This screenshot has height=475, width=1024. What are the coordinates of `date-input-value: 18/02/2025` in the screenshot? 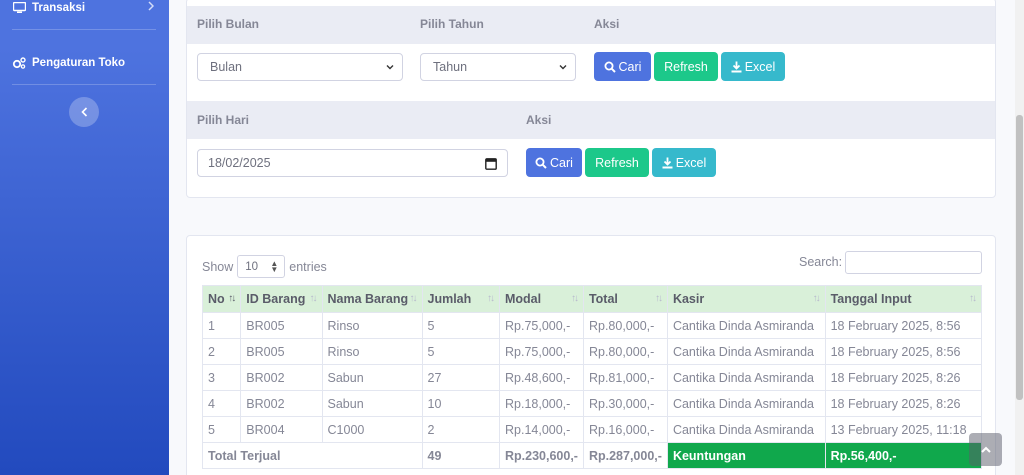 It's located at (239, 163).